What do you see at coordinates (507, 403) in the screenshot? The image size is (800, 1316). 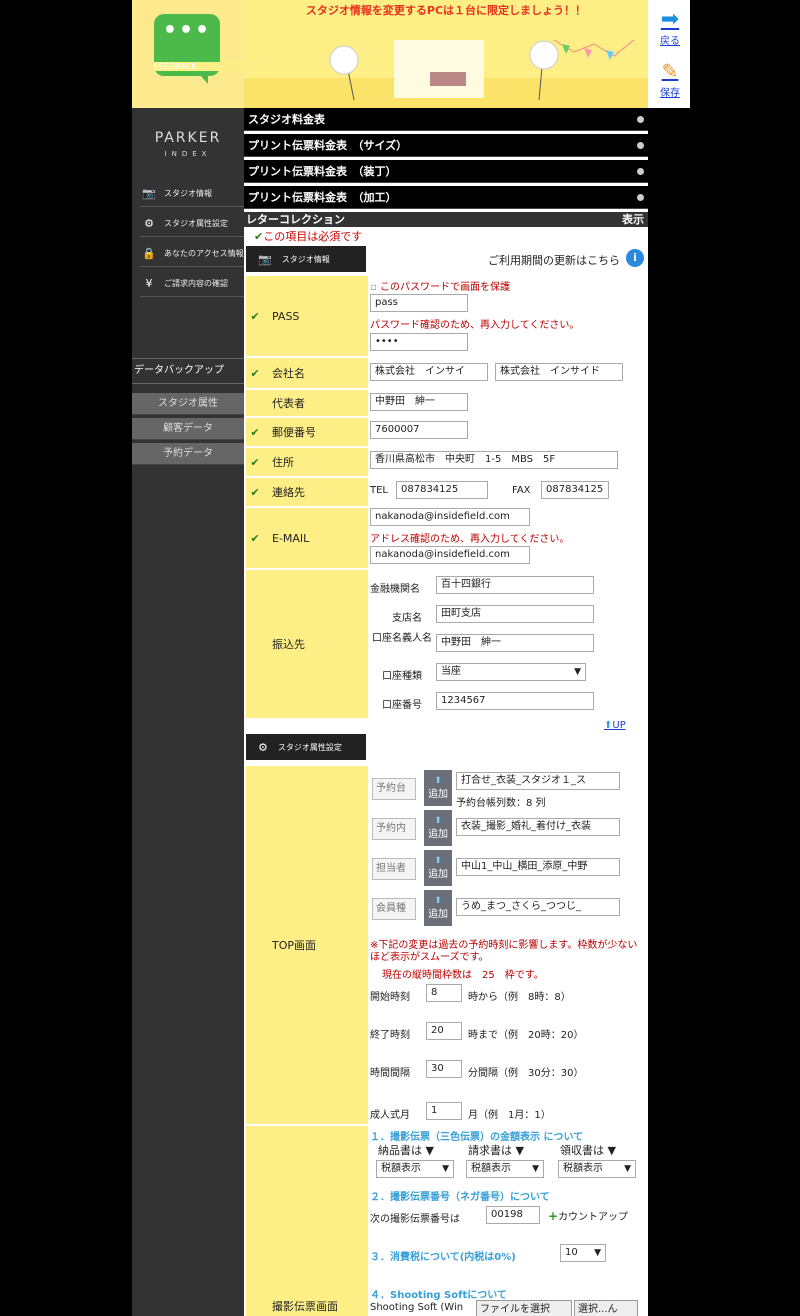 I see `rep-cell: 中野田 紳一` at bounding box center [507, 403].